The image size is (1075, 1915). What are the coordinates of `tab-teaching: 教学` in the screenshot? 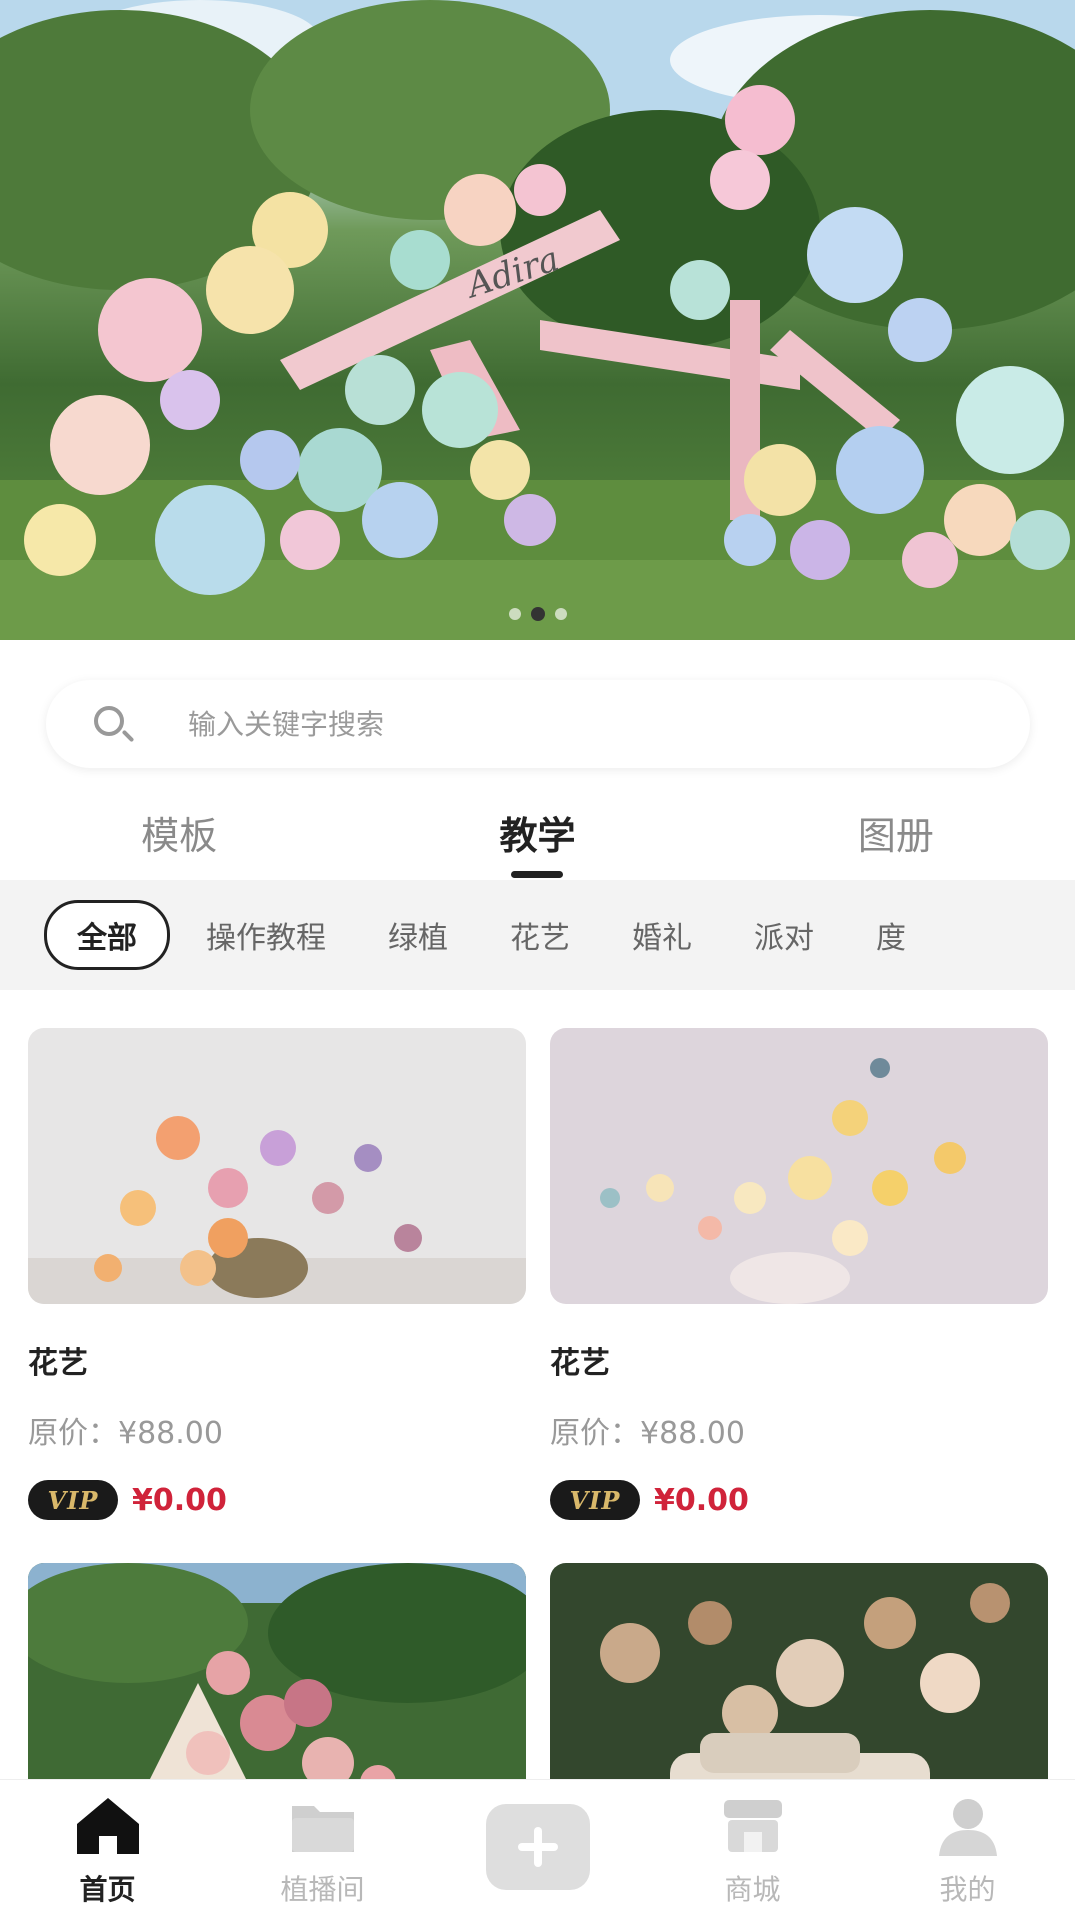 It's located at (537, 837).